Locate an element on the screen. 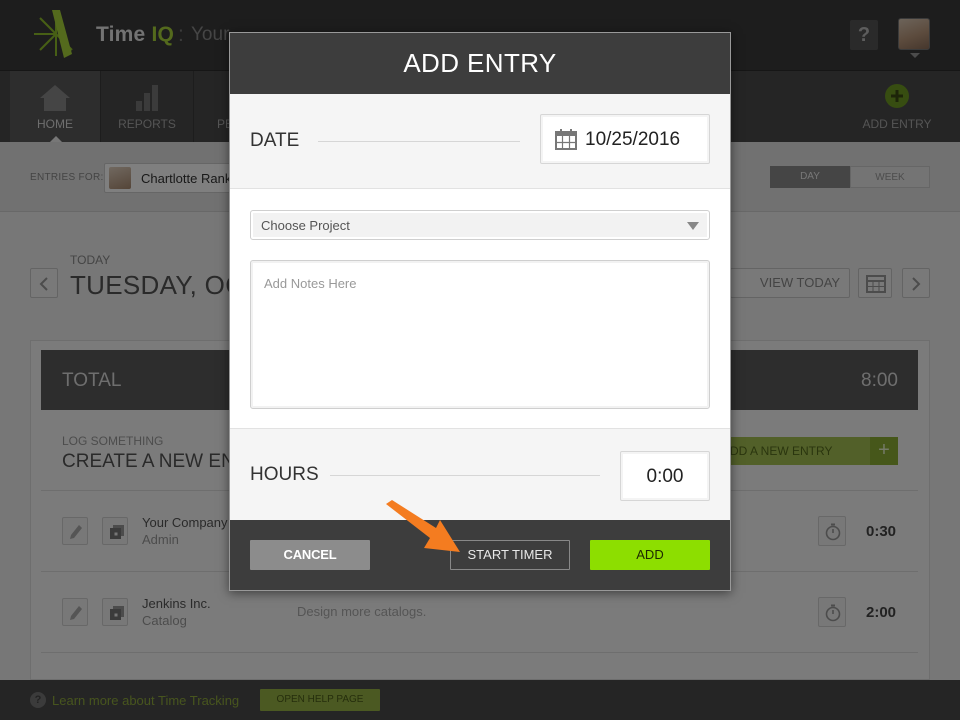 The height and width of the screenshot is (720, 960). date-section: DATE 10/25/2016 is located at coordinates (480, 141).